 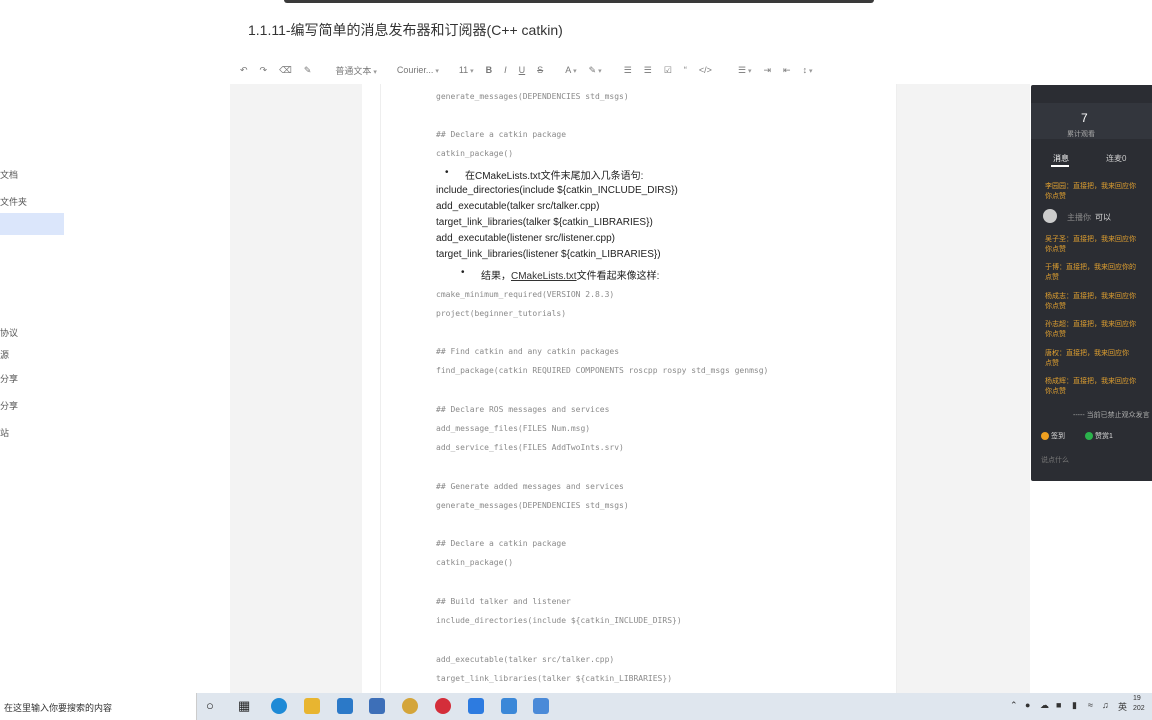 I want to click on sign-in-button: 签到, so click(x=1053, y=436).